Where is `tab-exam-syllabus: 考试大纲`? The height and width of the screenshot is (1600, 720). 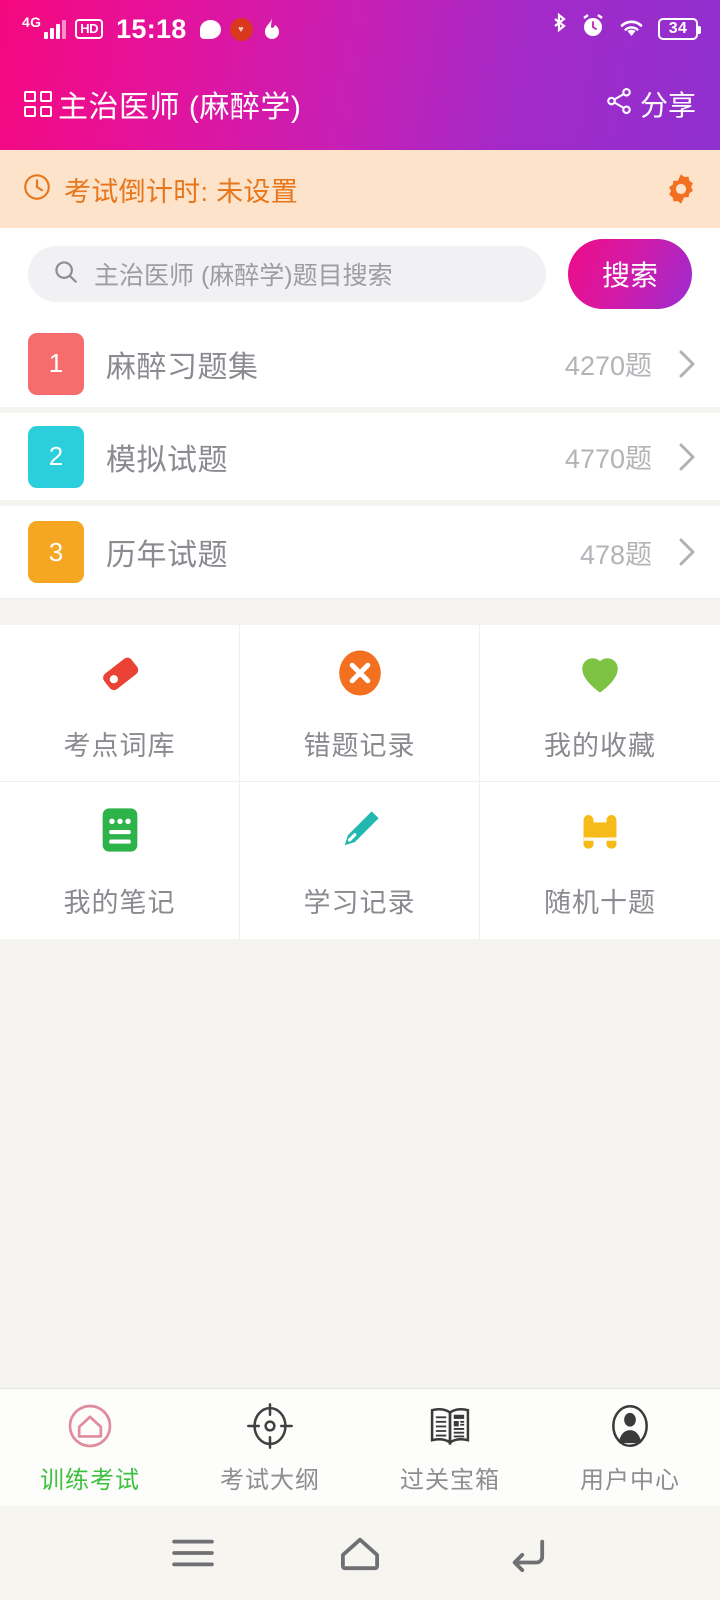 tab-exam-syllabus: 考试大纲 is located at coordinates (270, 1447).